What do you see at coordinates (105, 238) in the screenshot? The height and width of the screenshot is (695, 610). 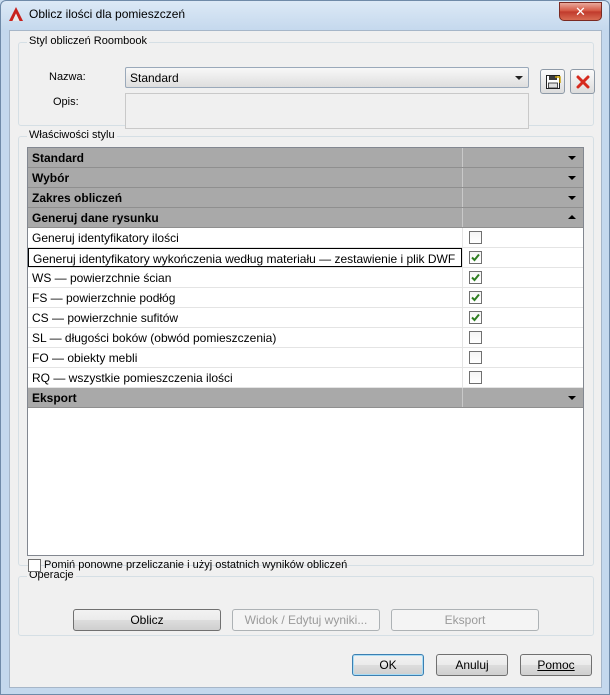 I see `property-label: Generuj identyfikatory ilości` at bounding box center [105, 238].